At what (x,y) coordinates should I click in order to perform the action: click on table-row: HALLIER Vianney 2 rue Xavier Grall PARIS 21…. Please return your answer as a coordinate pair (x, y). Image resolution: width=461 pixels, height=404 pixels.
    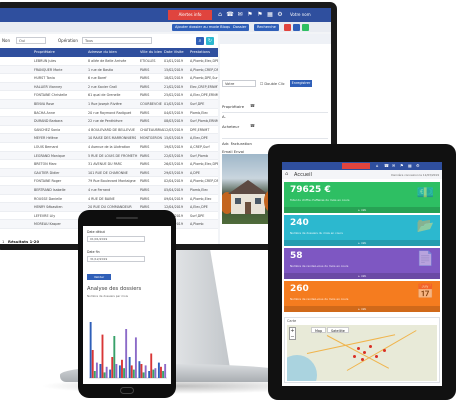
    Looking at the image, I should click on (109, 87).